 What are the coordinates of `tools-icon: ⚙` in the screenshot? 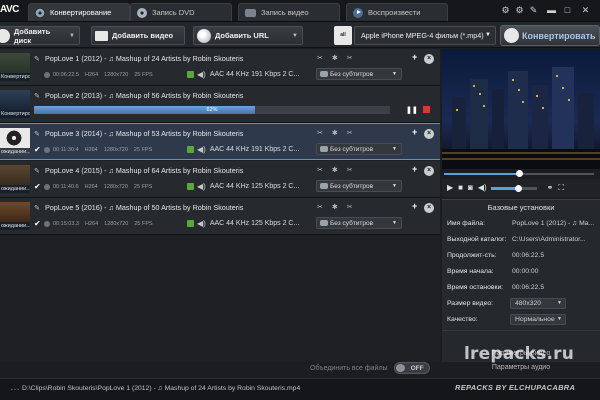 It's located at (519, 10).